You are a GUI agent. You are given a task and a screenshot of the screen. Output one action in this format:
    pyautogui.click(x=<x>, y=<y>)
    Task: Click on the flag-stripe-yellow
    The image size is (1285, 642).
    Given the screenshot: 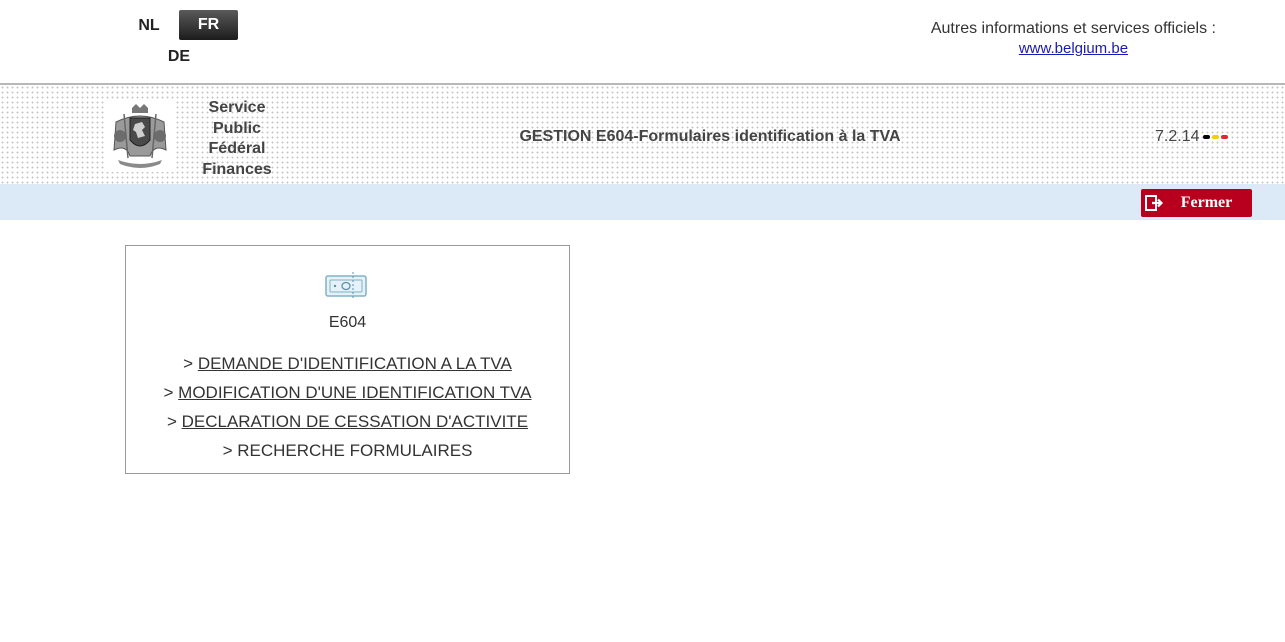 What is the action you would take?
    pyautogui.click(x=1216, y=137)
    